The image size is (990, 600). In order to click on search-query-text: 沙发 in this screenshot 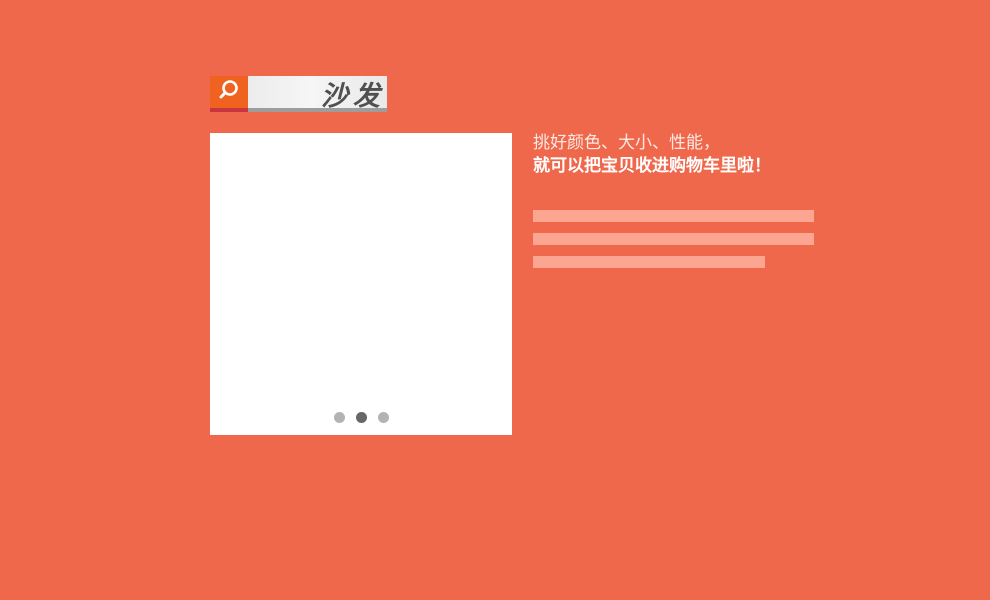, I will do `click(353, 96)`.